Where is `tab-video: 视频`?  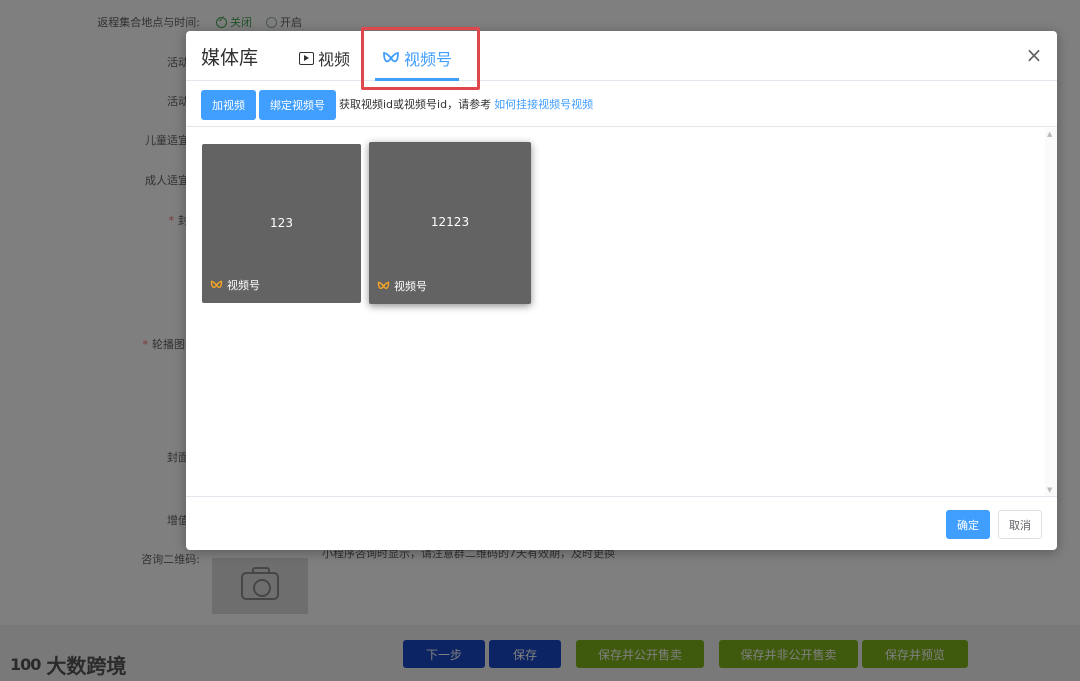
tab-video: 视频 is located at coordinates (324, 58).